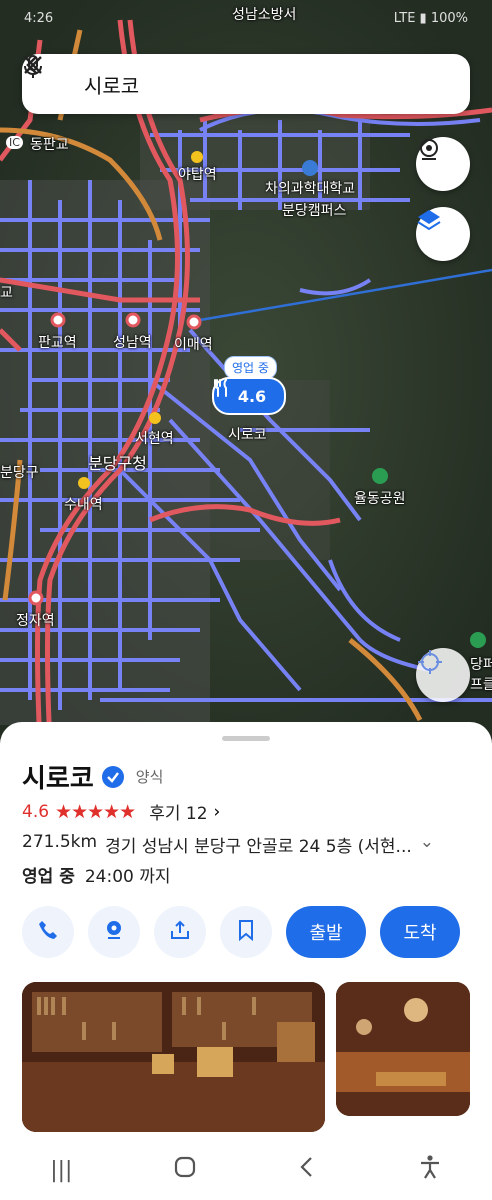  What do you see at coordinates (49, 145) in the screenshot?
I see `map-label: 동판교` at bounding box center [49, 145].